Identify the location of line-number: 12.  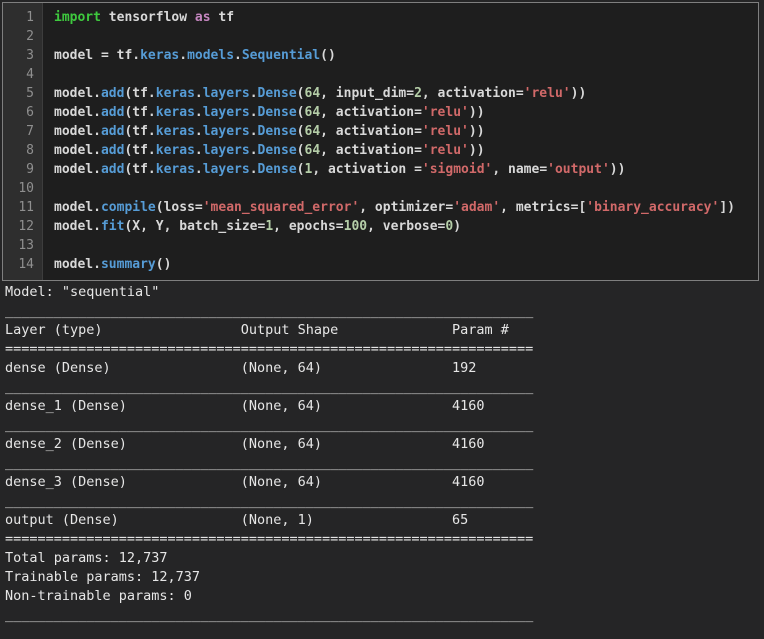
(26, 226).